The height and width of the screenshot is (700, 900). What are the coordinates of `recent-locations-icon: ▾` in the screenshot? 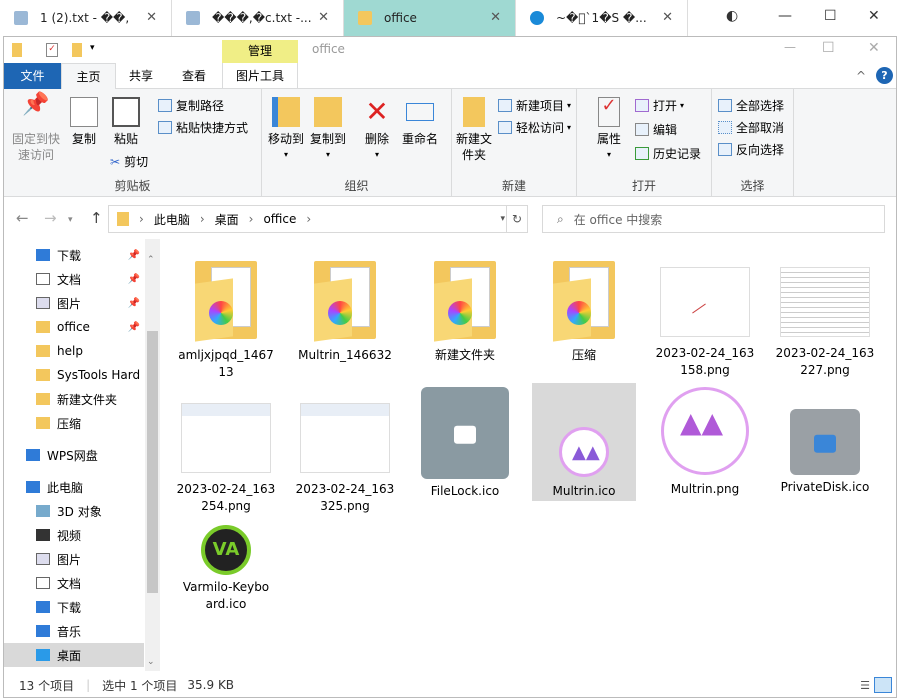 It's located at (70, 220).